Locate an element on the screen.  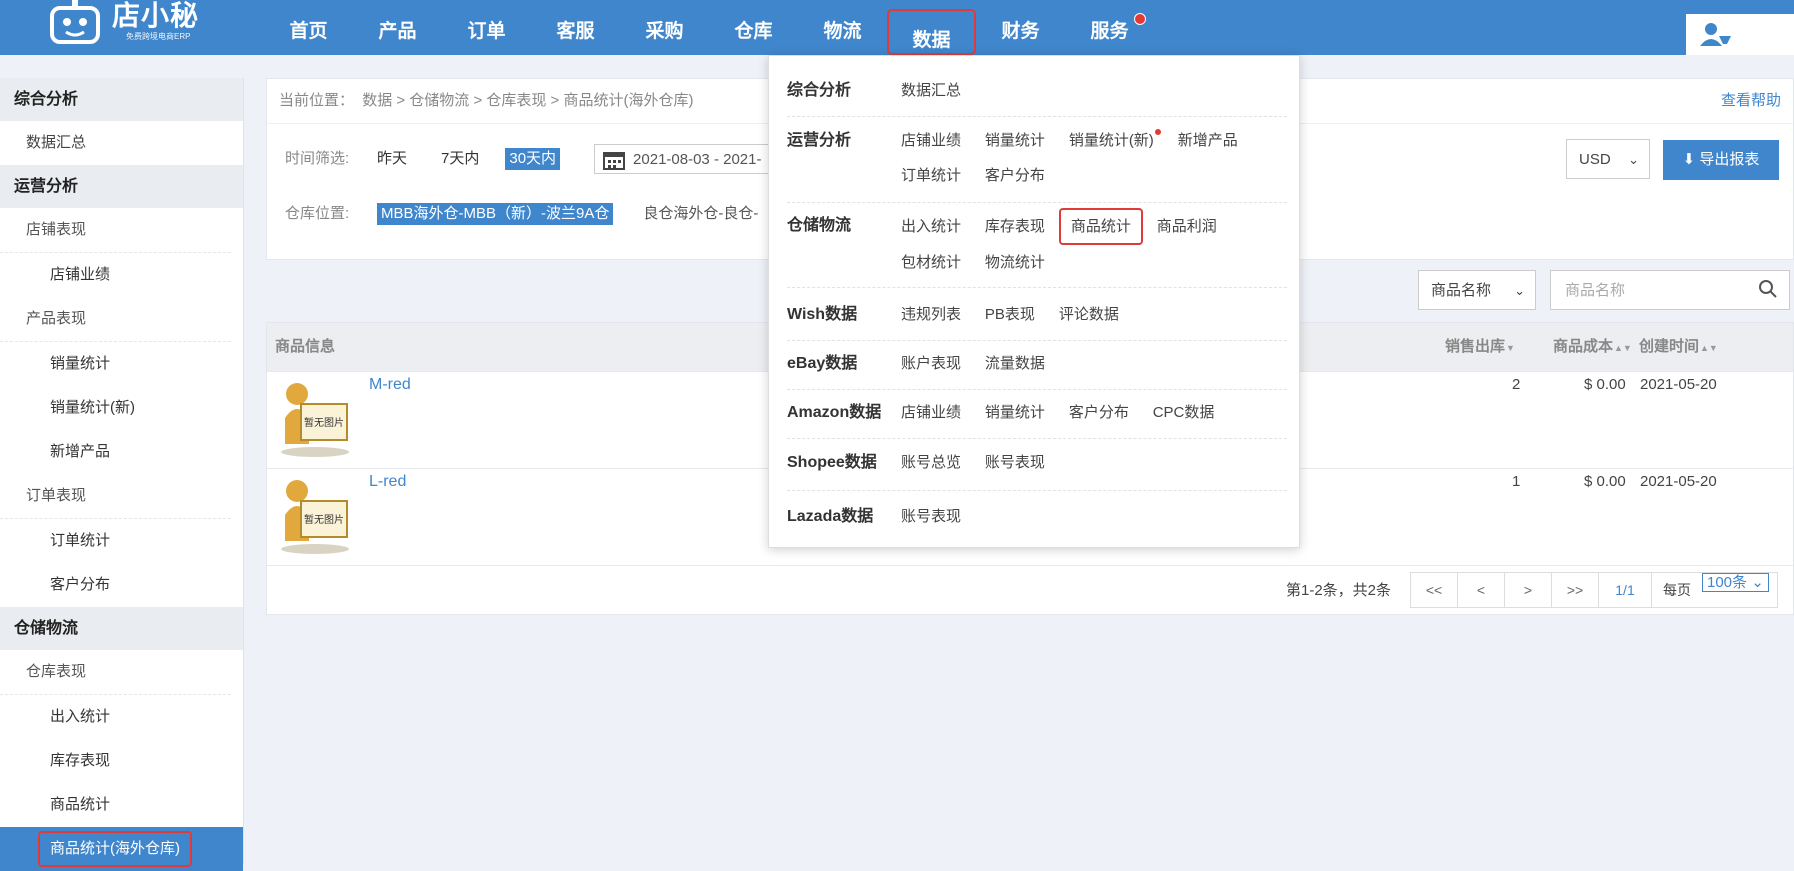
menu-link-cpc-data: CPC数据 is located at coordinates (1184, 412).